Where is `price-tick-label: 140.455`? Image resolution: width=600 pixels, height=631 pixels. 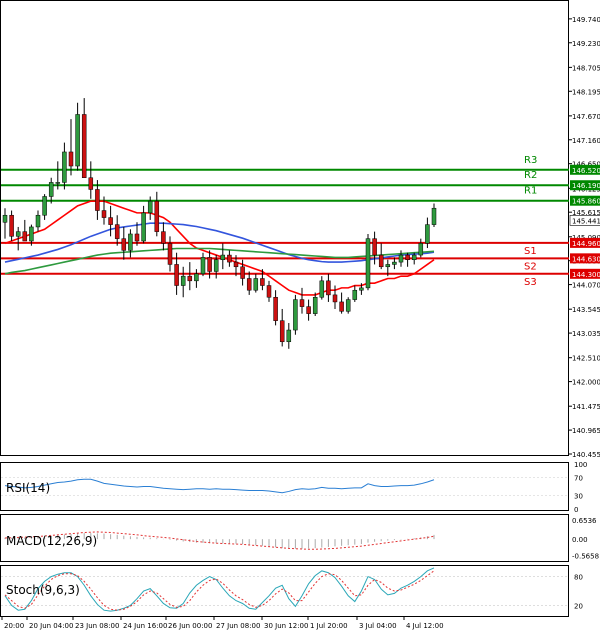 price-tick-label: 140.455 is located at coordinates (586, 455).